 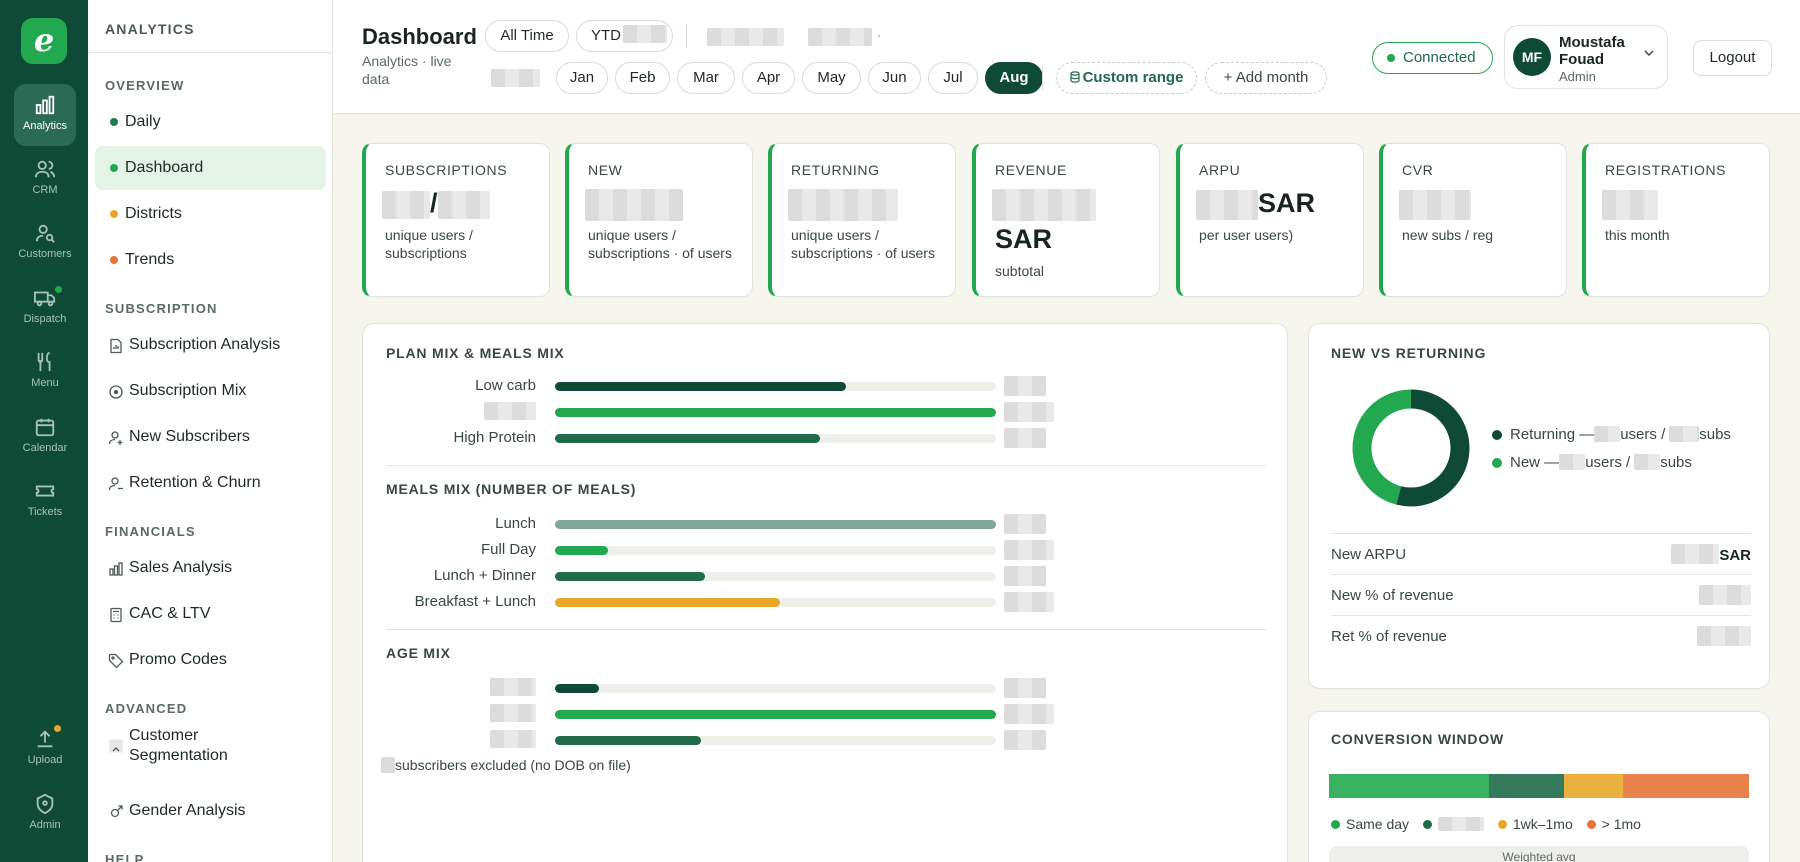 I want to click on upload-icon, so click(x=45, y=739).